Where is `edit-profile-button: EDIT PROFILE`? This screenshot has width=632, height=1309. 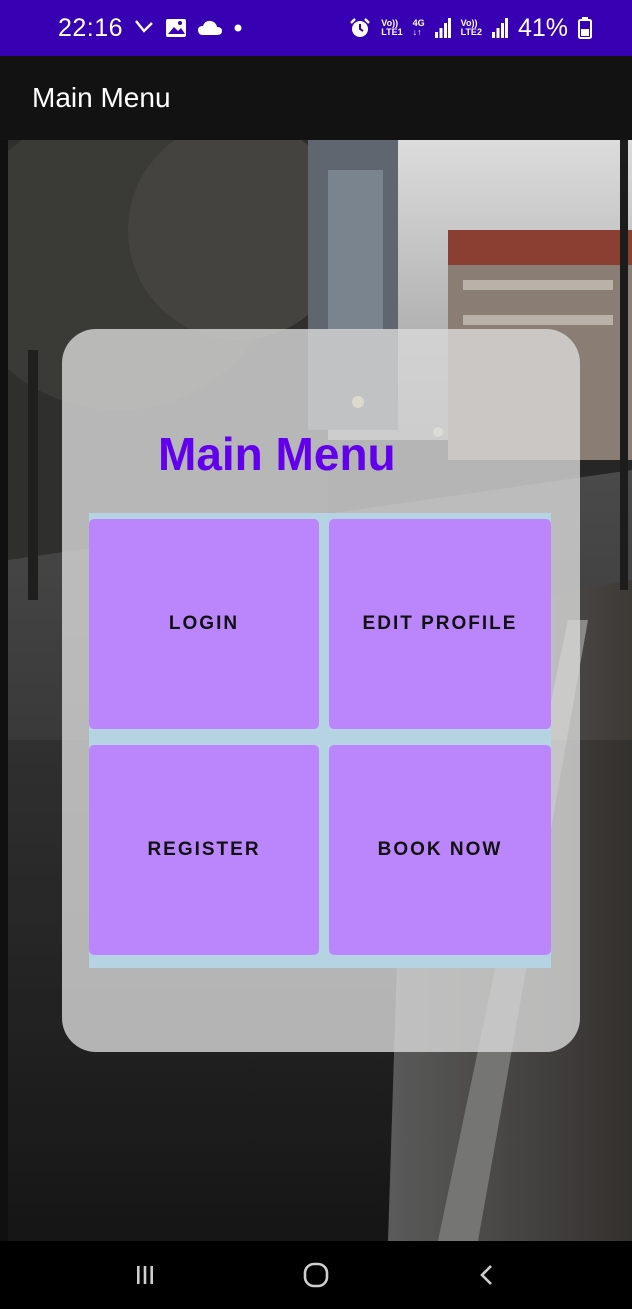 edit-profile-button: EDIT PROFILE is located at coordinates (440, 624).